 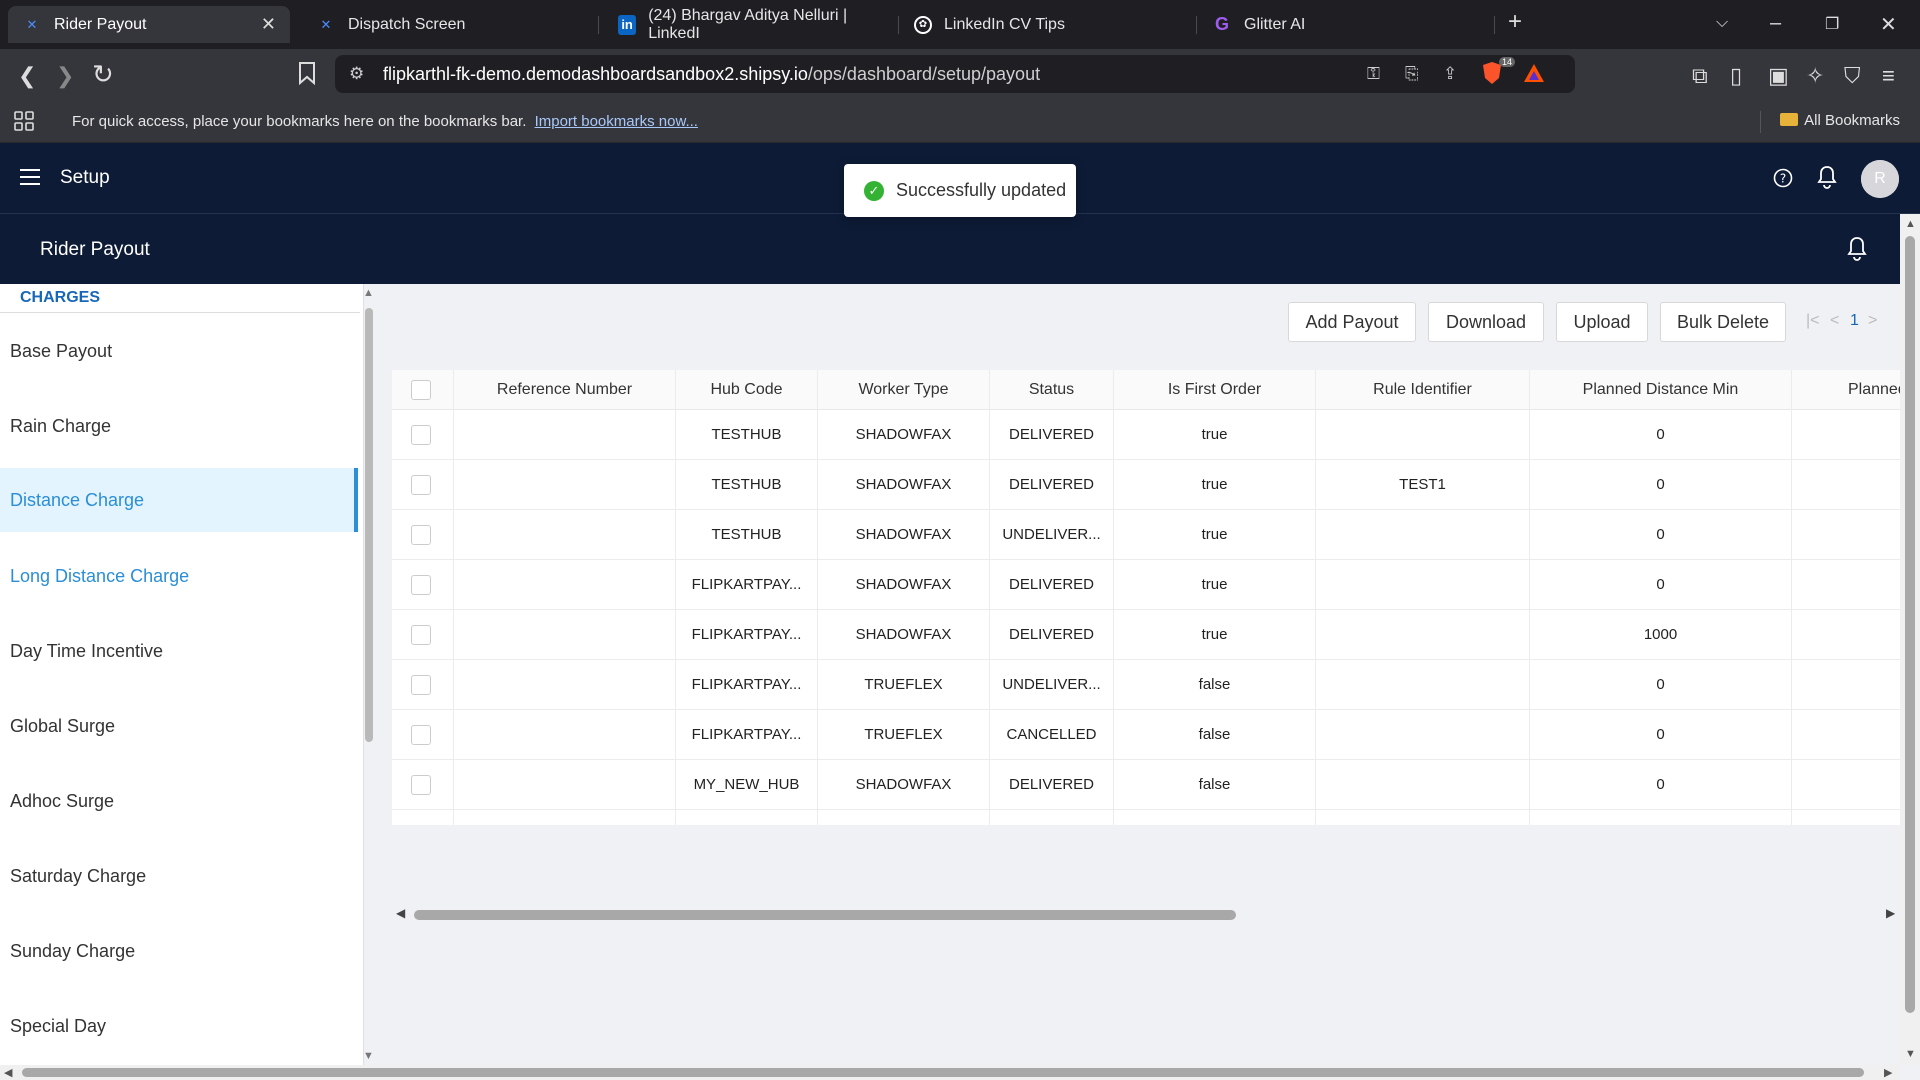 What do you see at coordinates (179, 951) in the screenshot?
I see `sidebar-item-sunday-charge: Sunday Charge` at bounding box center [179, 951].